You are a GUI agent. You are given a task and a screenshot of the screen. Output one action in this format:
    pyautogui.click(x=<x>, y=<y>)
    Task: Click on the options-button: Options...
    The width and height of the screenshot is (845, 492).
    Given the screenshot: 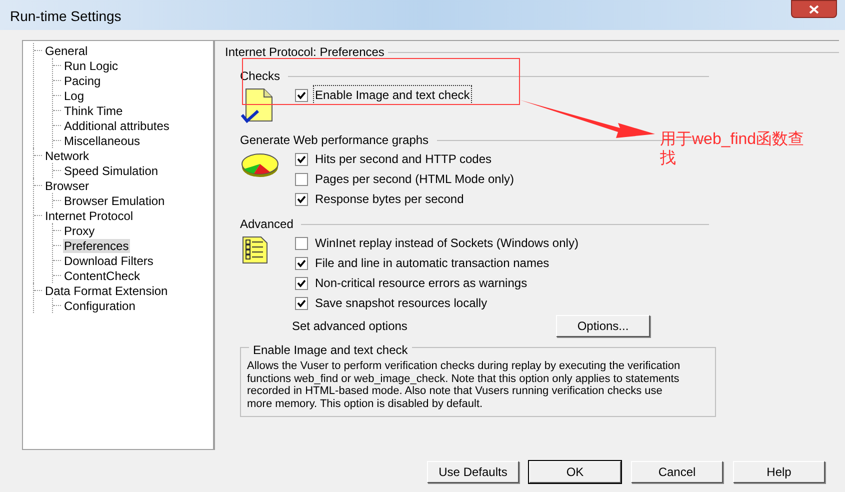 What is the action you would take?
    pyautogui.click(x=603, y=326)
    